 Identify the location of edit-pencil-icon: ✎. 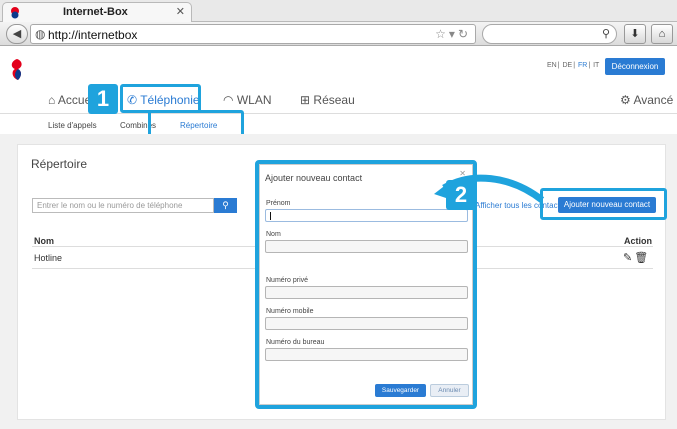
(628, 258).